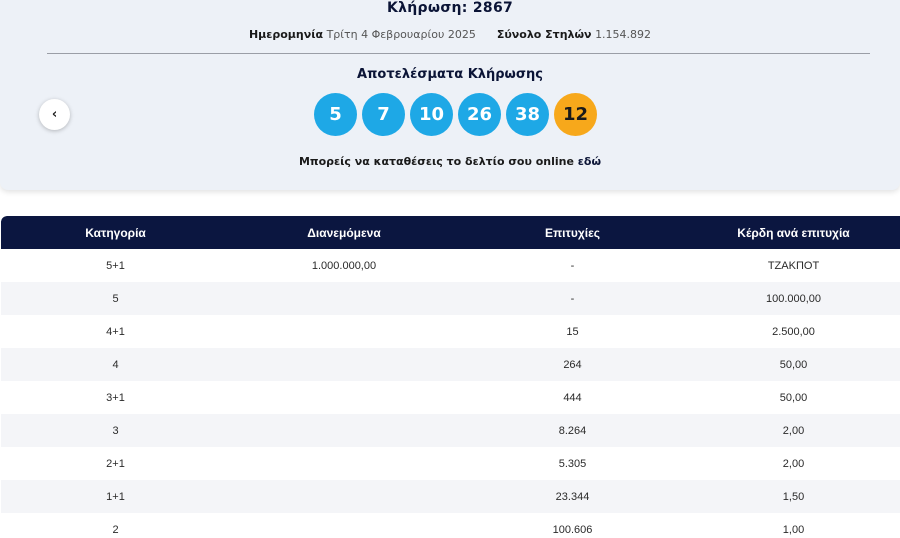 The width and height of the screenshot is (900, 538). What do you see at coordinates (572, 463) in the screenshot?
I see `cell-winners: 5.305` at bounding box center [572, 463].